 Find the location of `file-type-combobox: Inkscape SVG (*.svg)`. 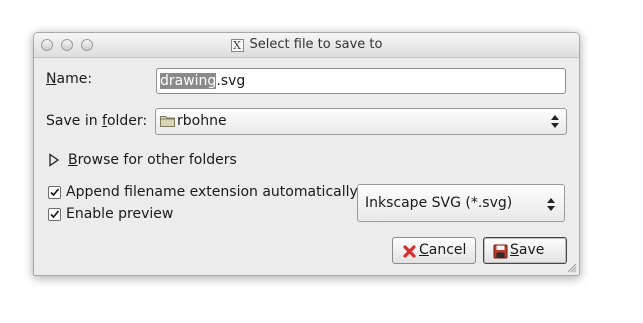

file-type-combobox: Inkscape SVG (*.svg) is located at coordinates (461, 203).